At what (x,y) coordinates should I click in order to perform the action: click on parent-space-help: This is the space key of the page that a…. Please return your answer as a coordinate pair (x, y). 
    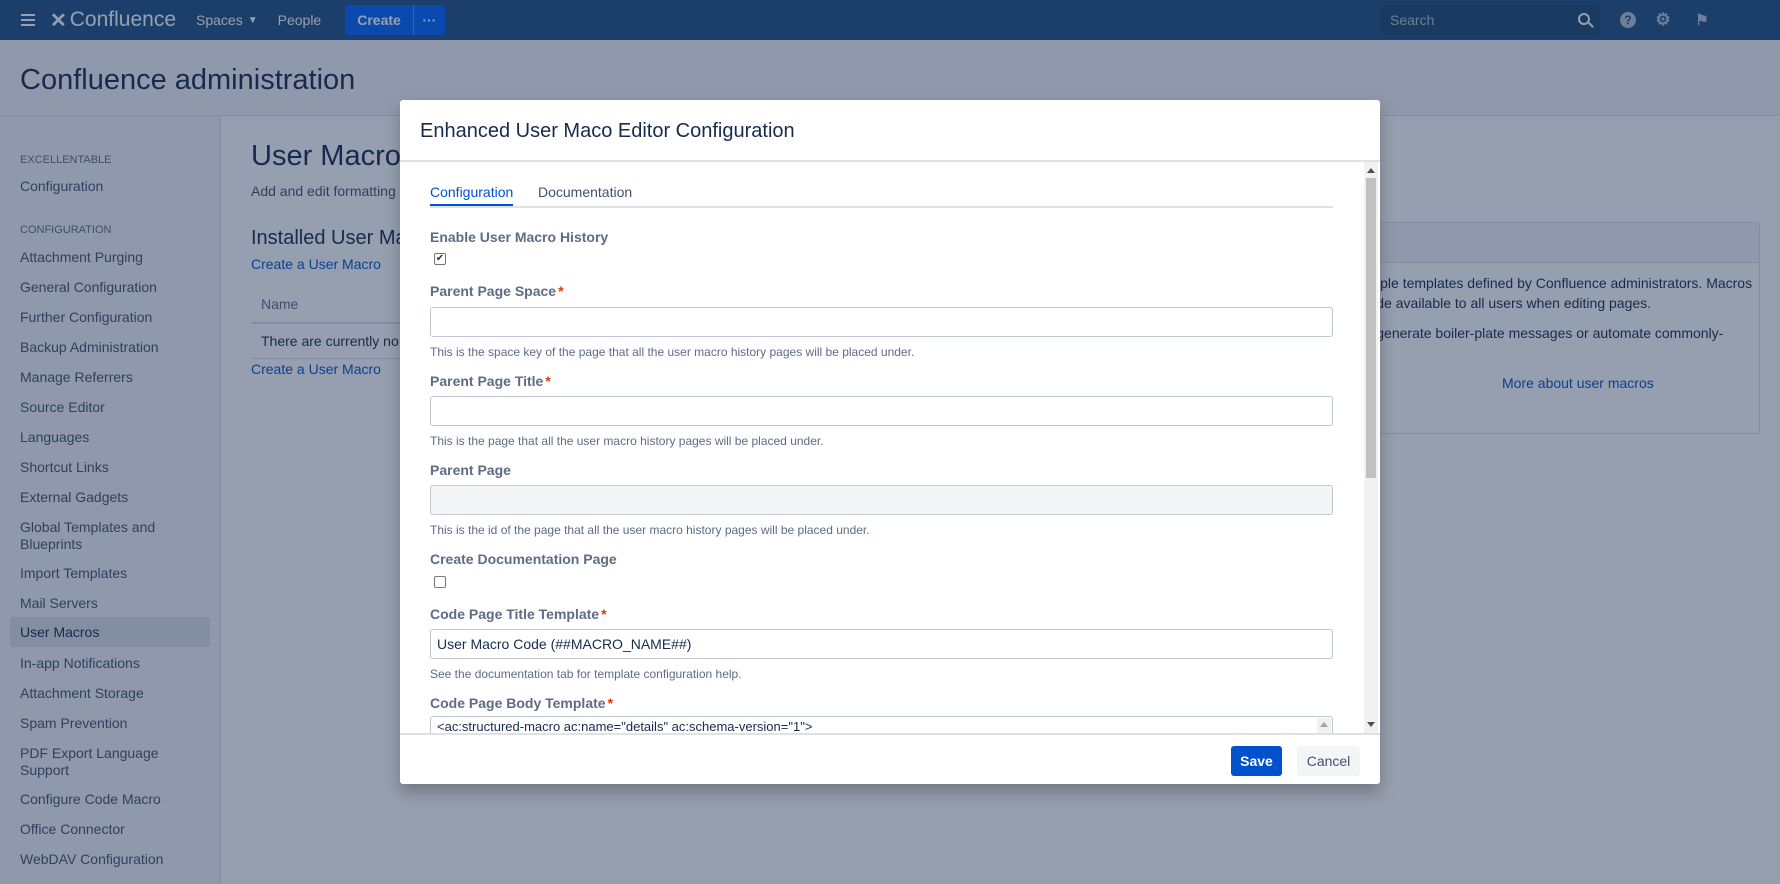
    Looking at the image, I should click on (672, 352).